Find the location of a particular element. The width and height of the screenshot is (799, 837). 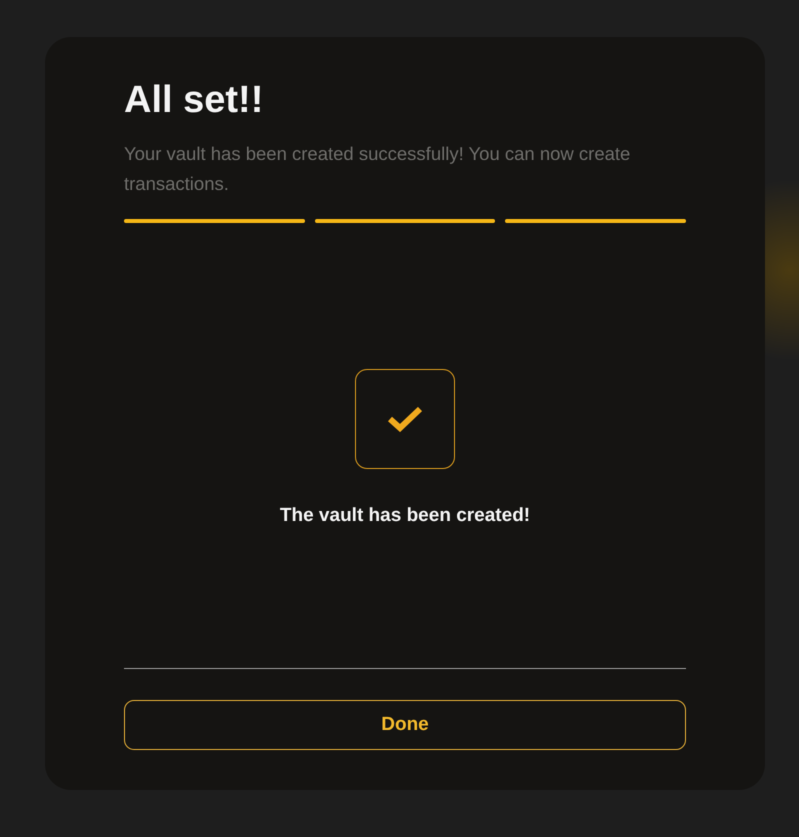

done-button: Done is located at coordinates (405, 725).